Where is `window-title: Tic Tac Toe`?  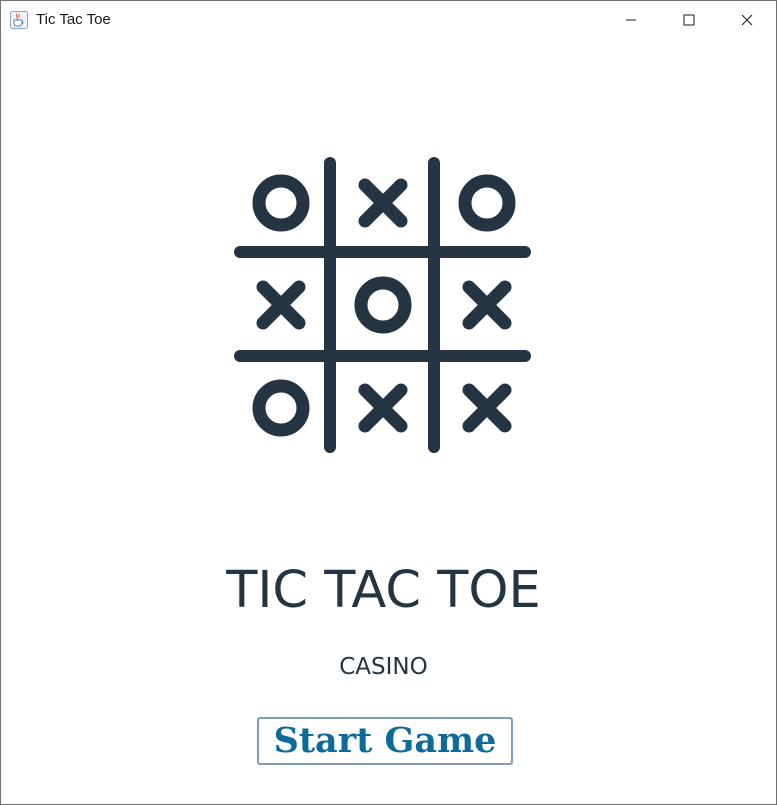
window-title: Tic Tac Toe is located at coordinates (73, 19).